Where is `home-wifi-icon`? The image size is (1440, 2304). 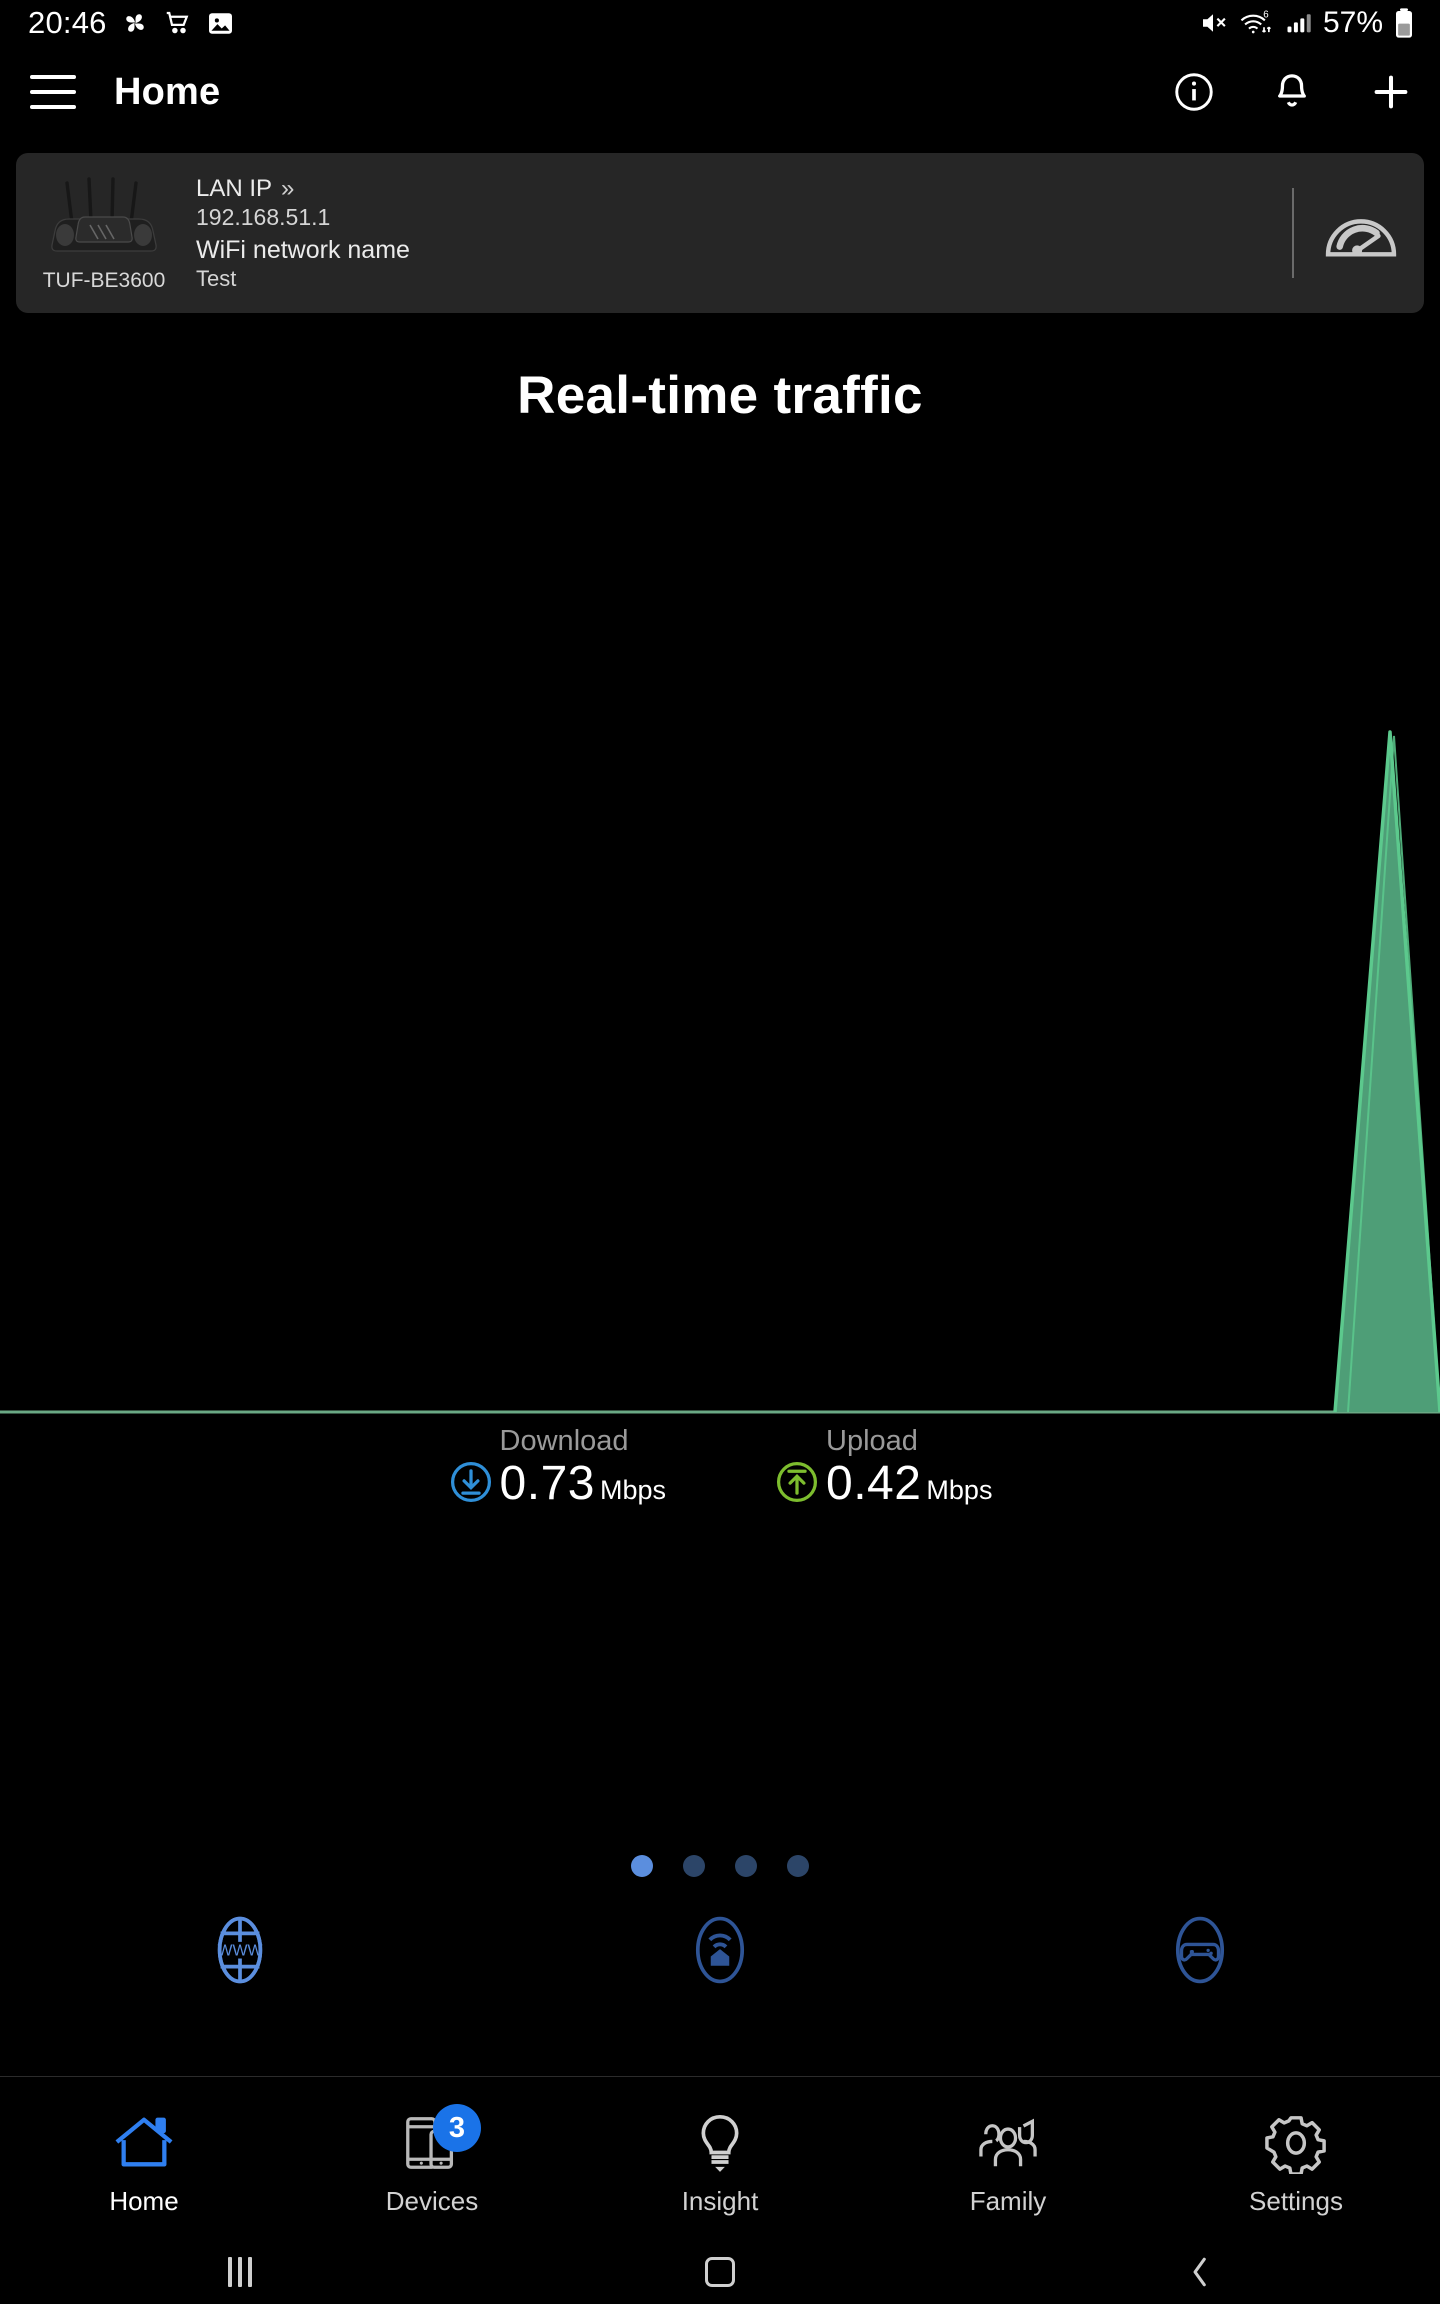 home-wifi-icon is located at coordinates (720, 1950).